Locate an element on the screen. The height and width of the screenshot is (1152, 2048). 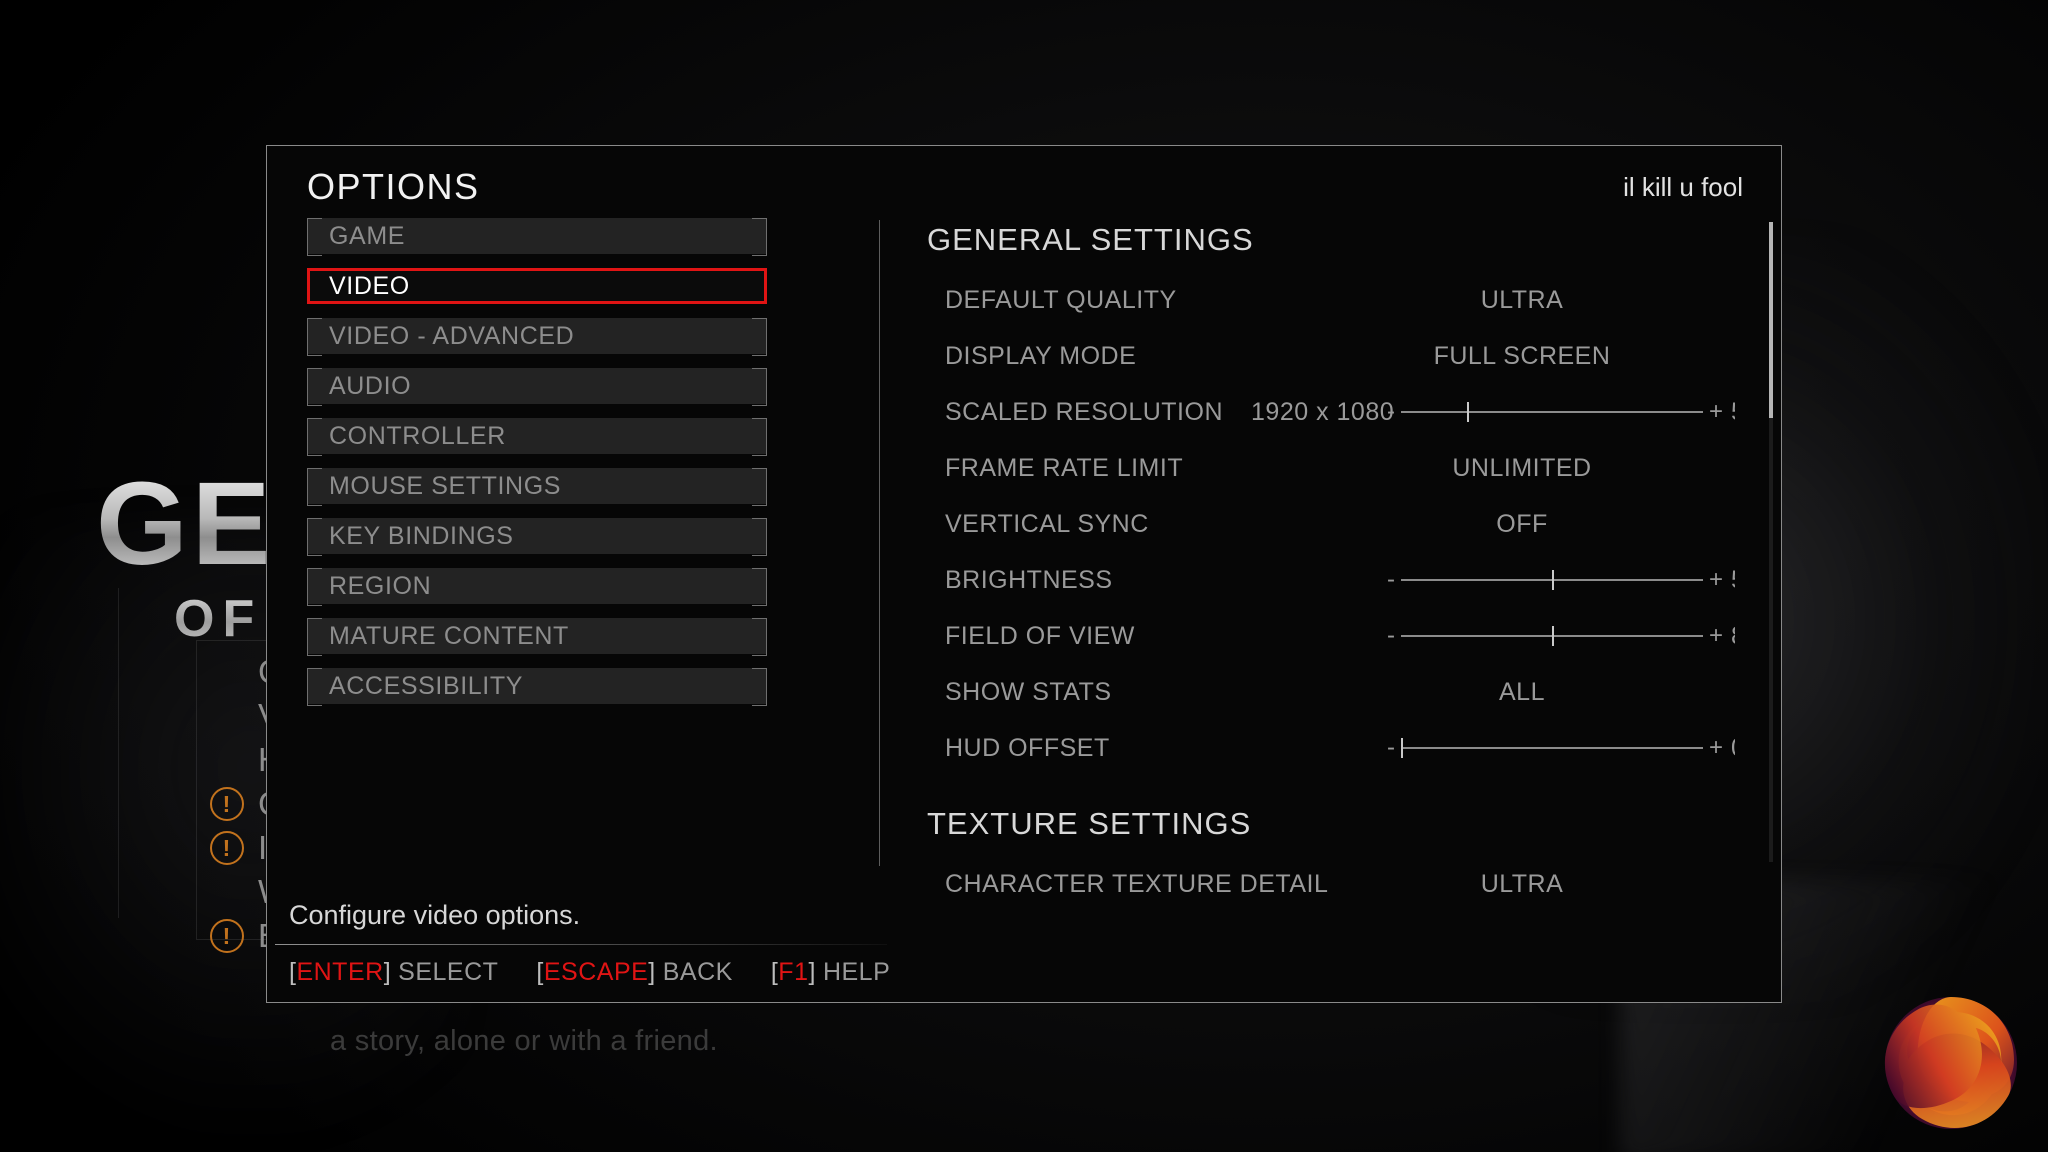
setting-label: FRAME RATE LIMIT is located at coordinates (1064, 467).